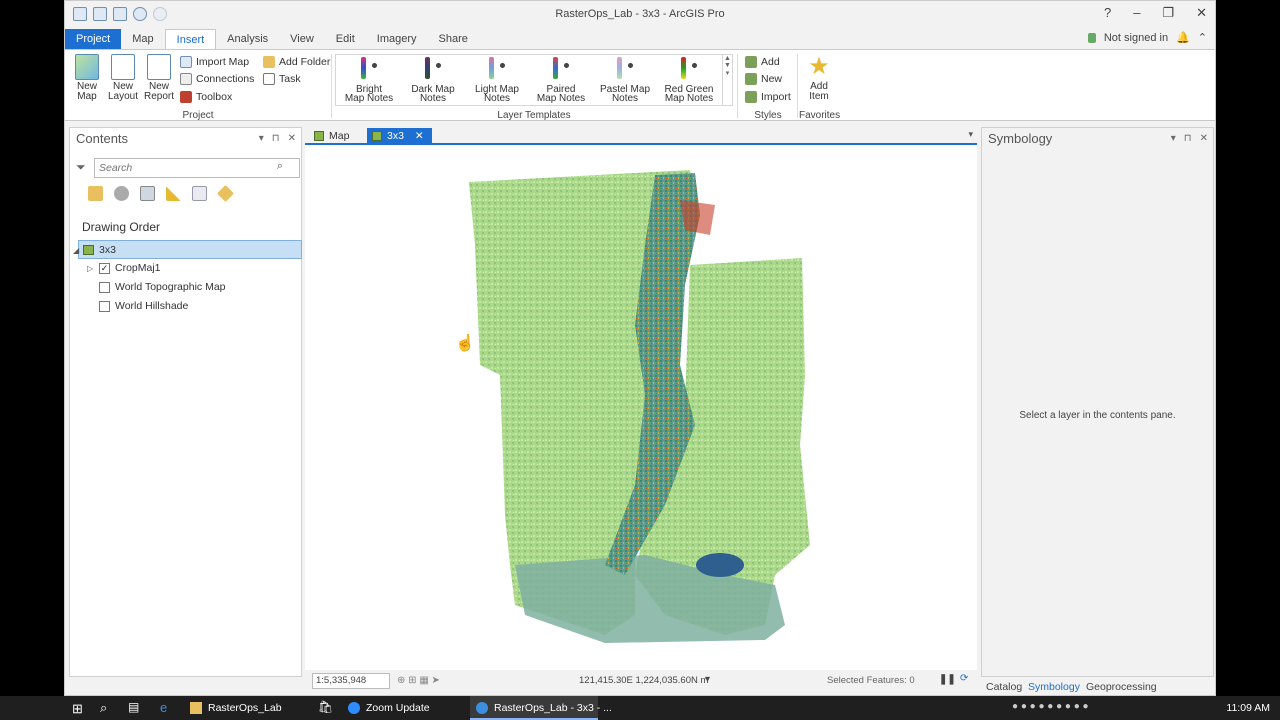 The height and width of the screenshot is (720, 1280). I want to click on tab-view: View, so click(302, 39).